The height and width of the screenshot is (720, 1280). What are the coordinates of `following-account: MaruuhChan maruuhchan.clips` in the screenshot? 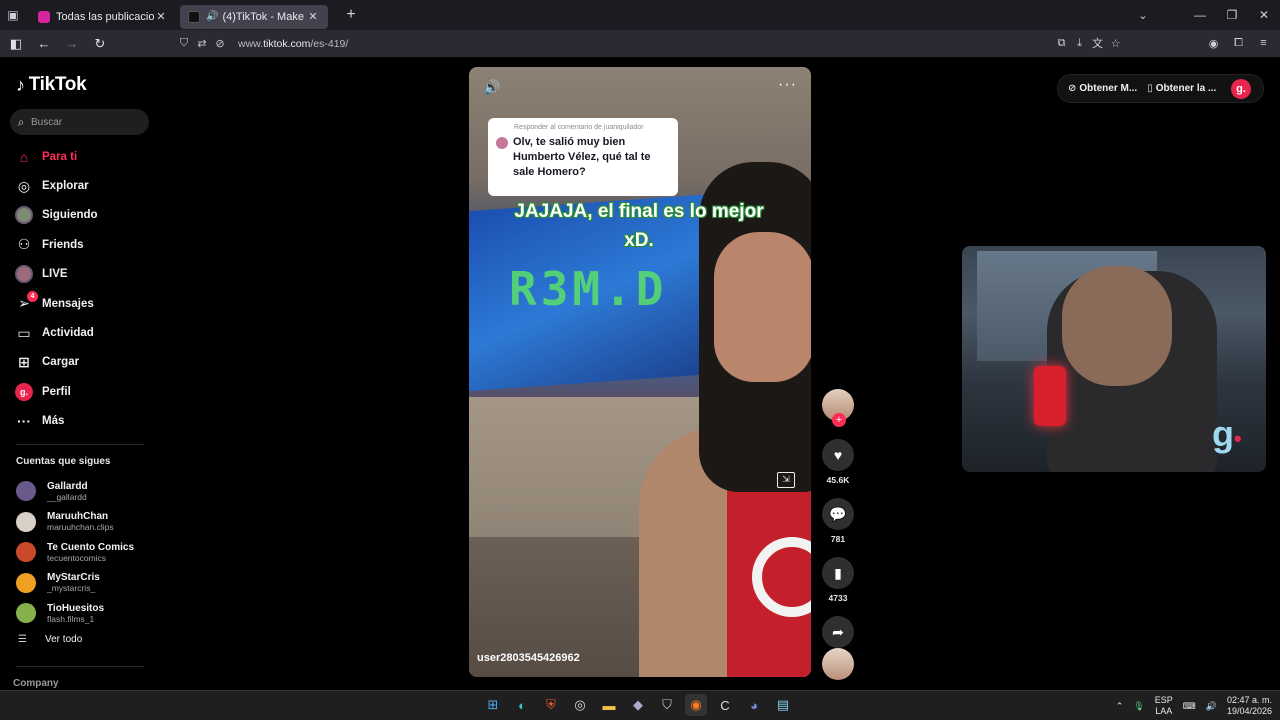 It's located at (91, 522).